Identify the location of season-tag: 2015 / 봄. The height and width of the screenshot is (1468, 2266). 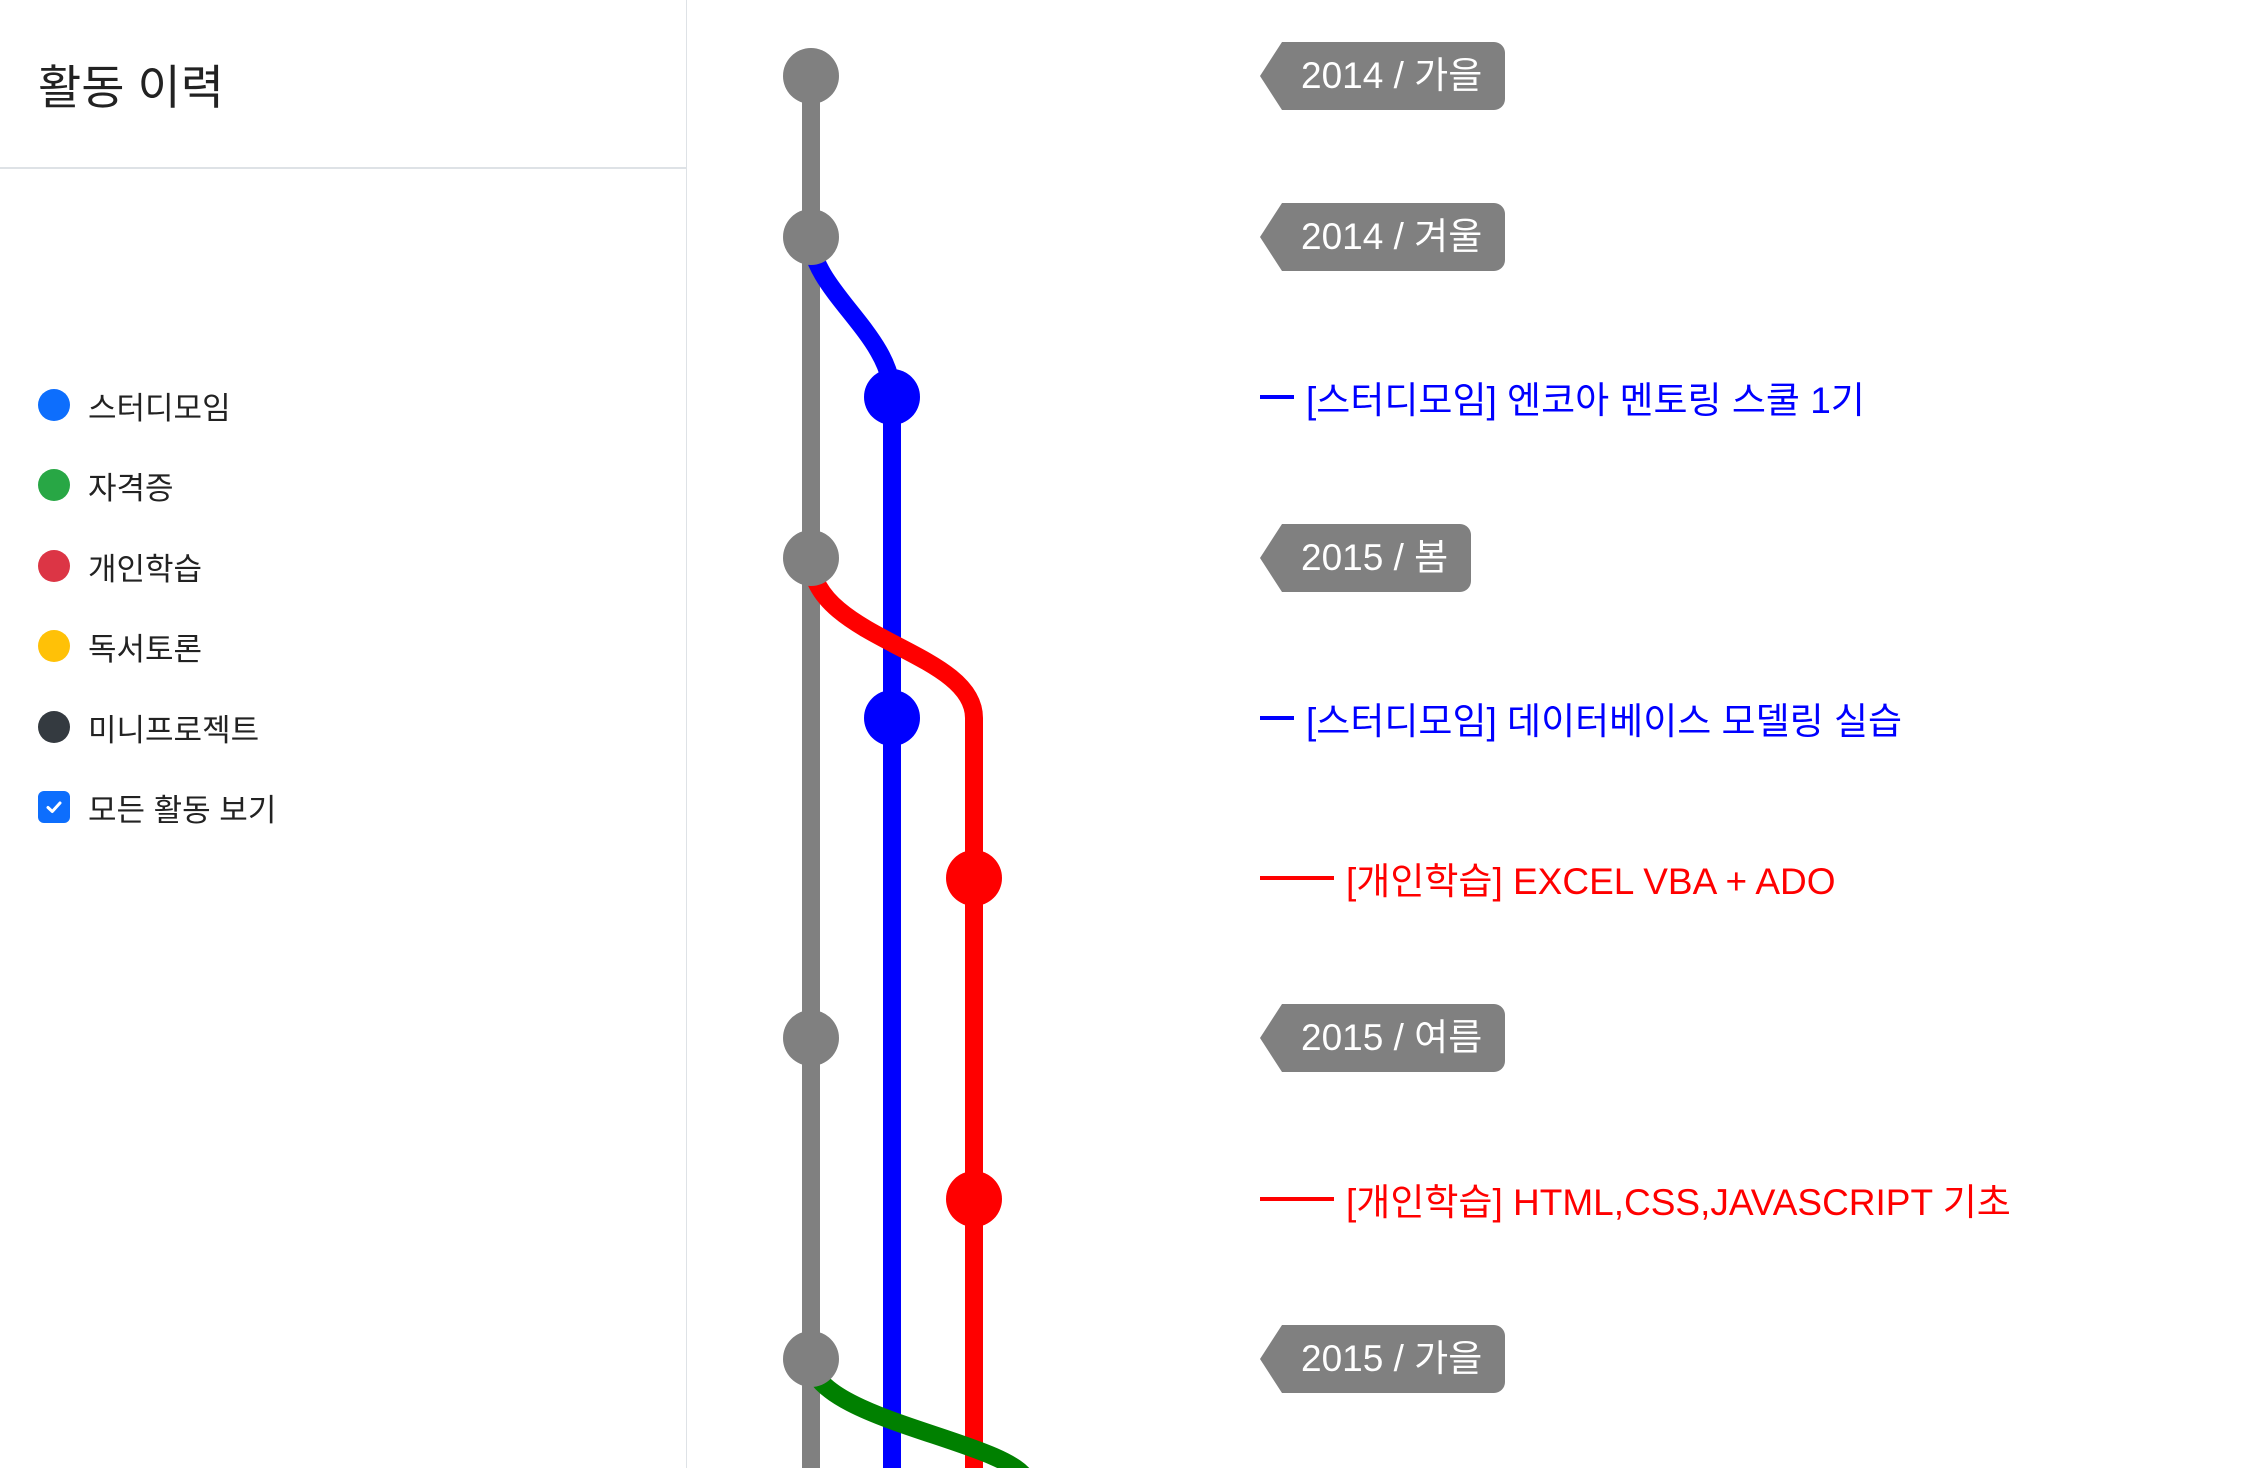
(1366, 558).